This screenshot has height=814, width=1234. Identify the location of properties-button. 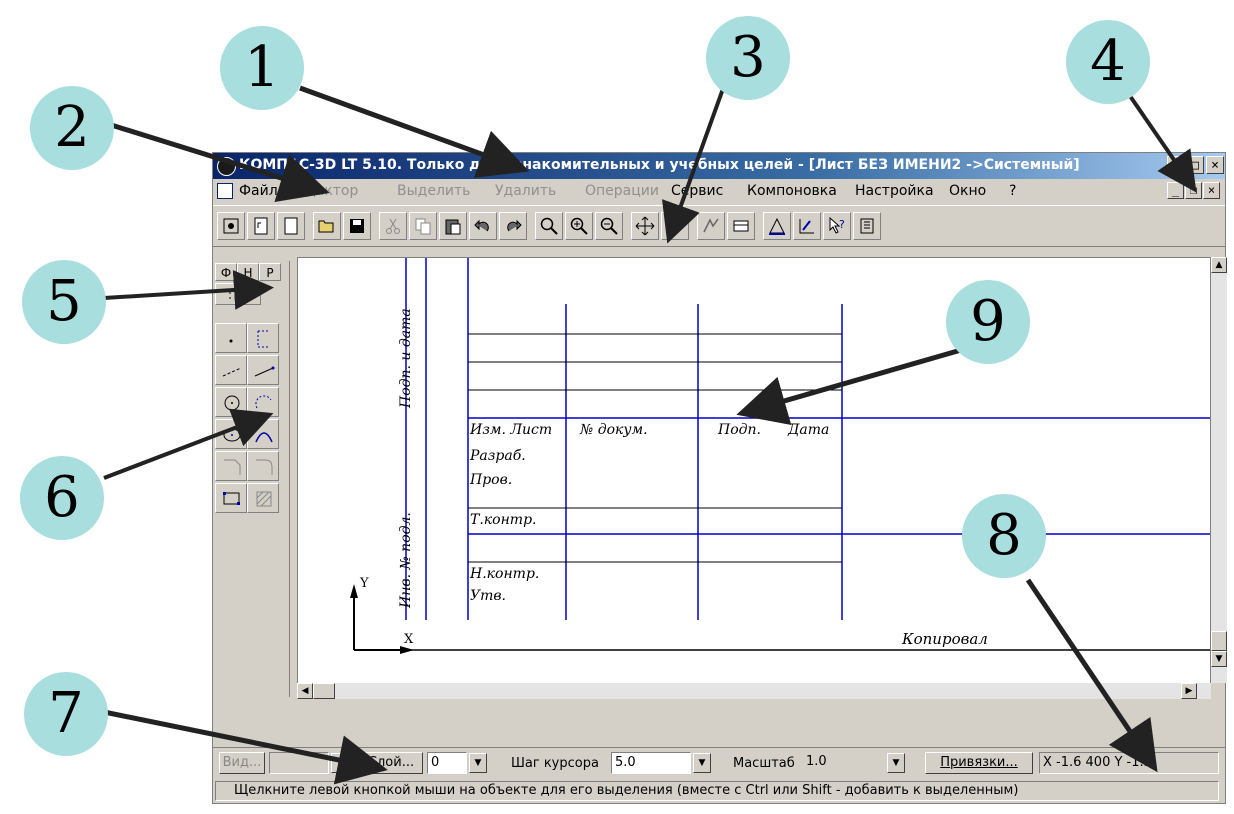
(807, 226).